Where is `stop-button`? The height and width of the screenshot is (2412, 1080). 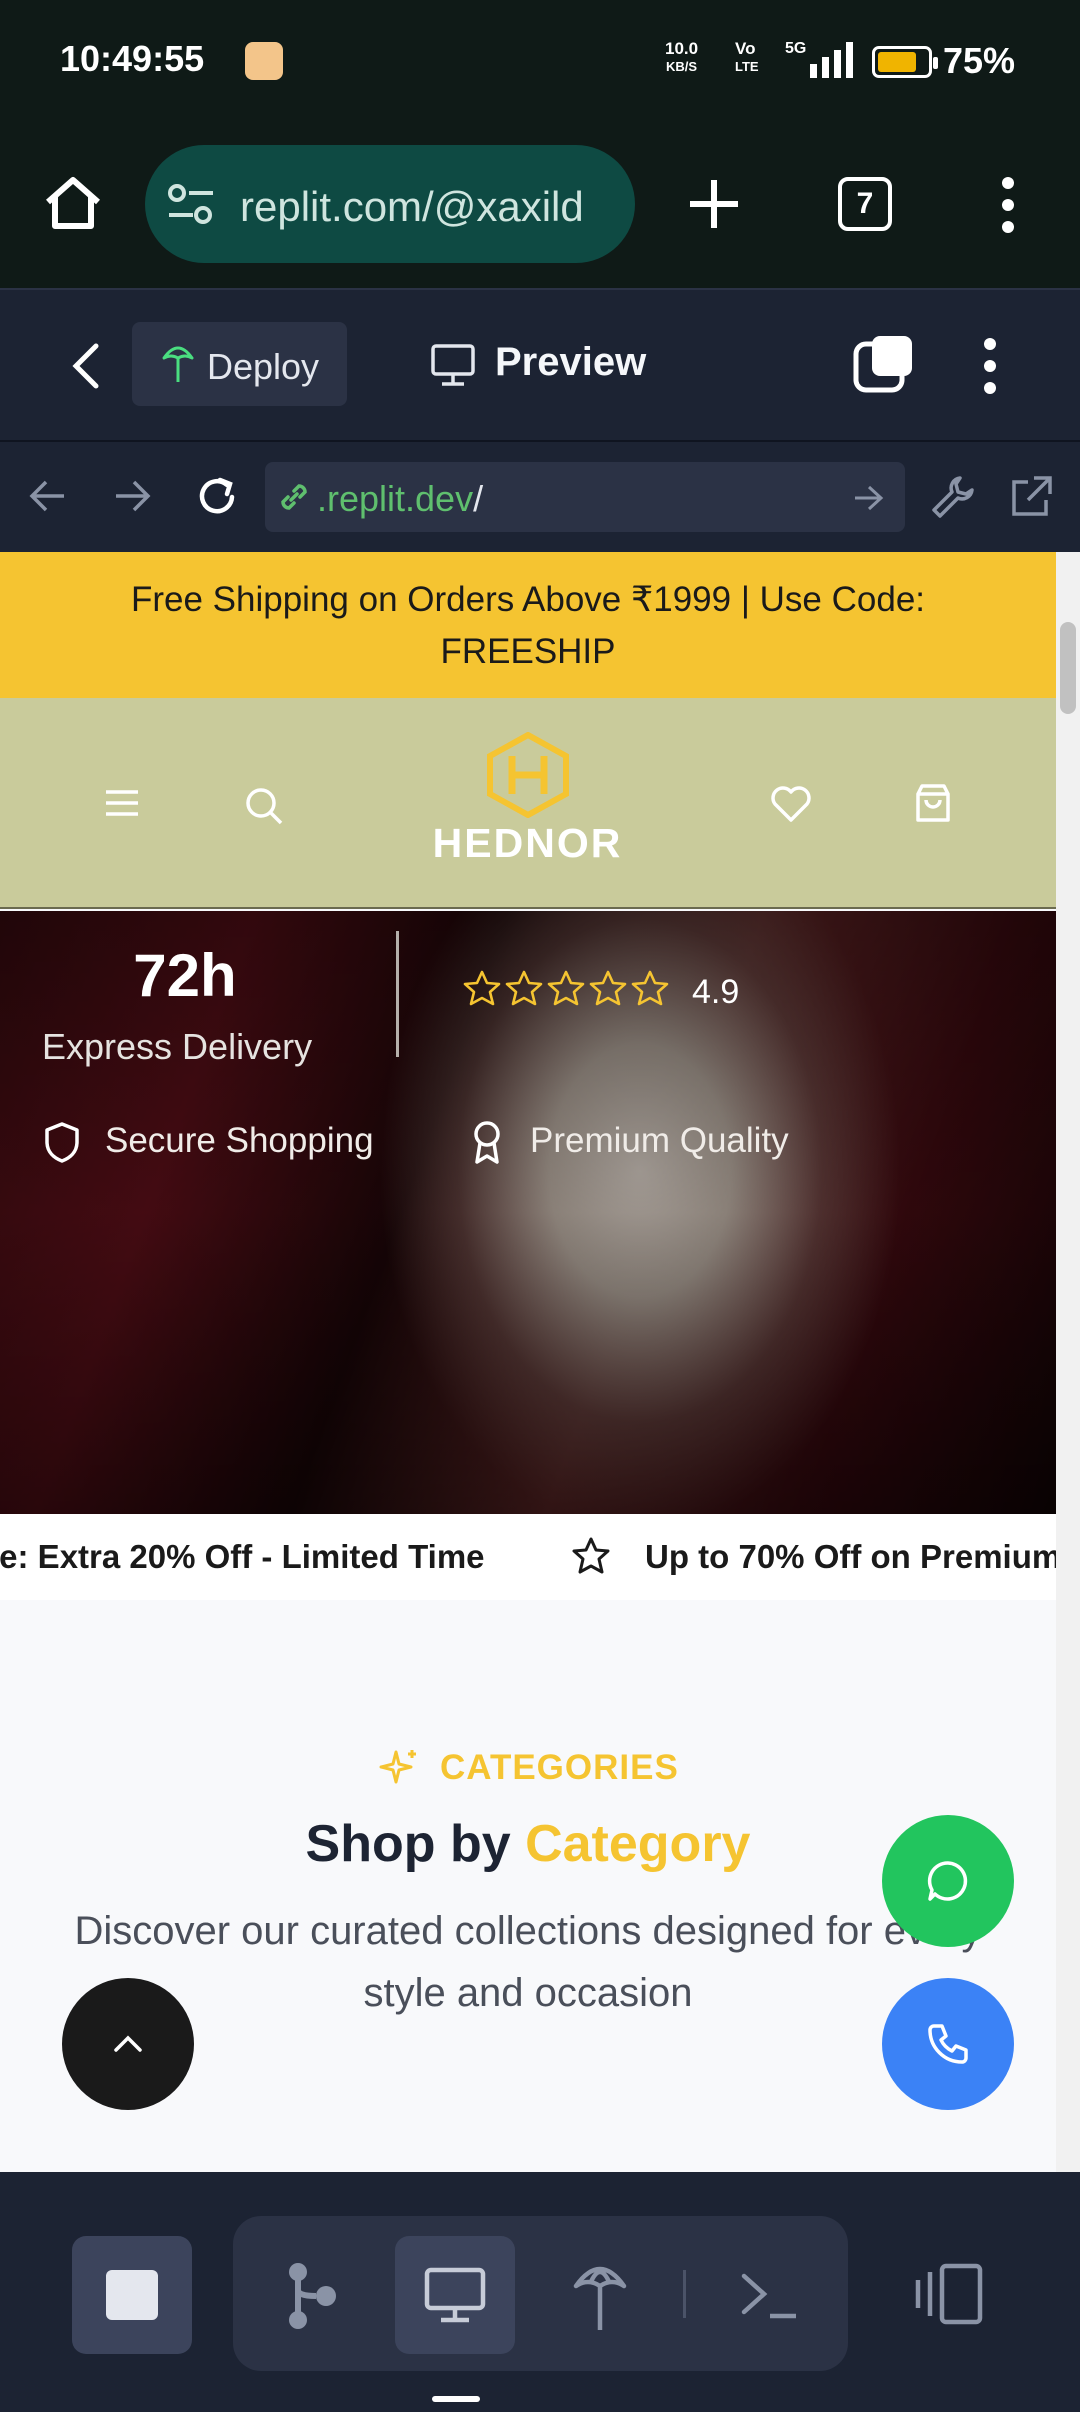 stop-button is located at coordinates (132, 2295).